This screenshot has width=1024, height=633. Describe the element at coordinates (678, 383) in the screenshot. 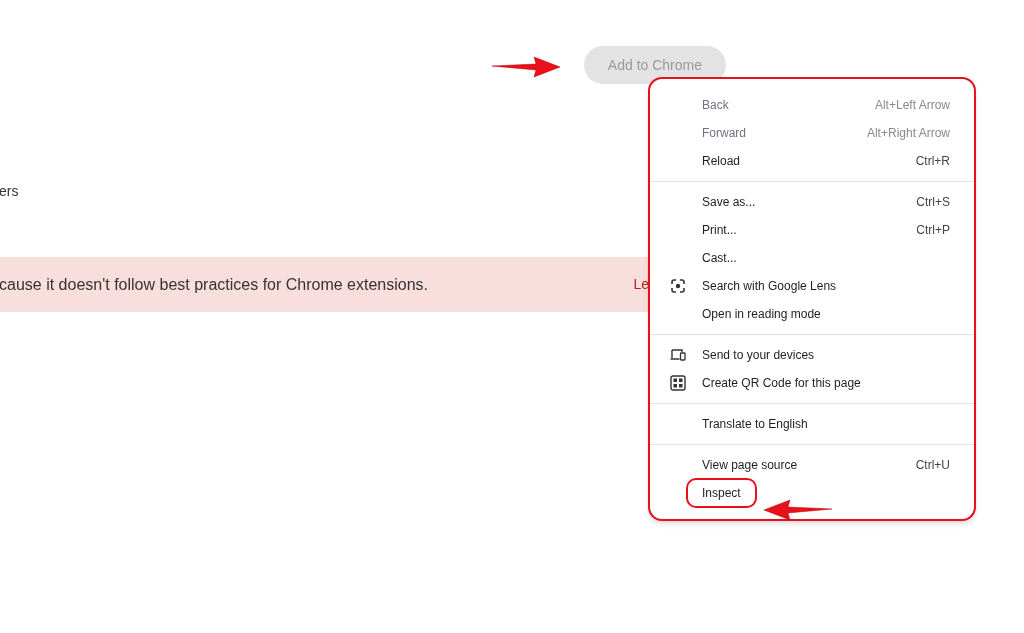

I see `qr-code-icon` at that location.